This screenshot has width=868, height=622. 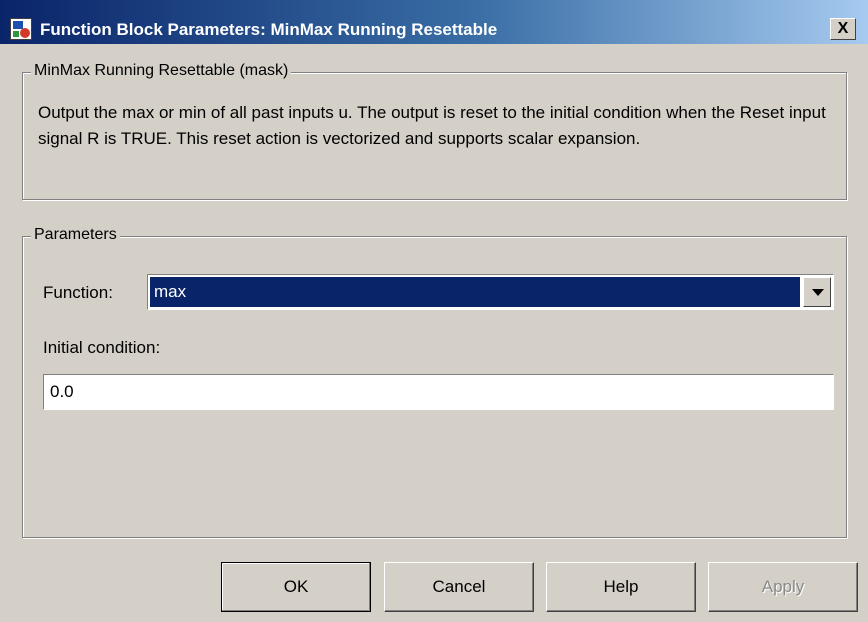 I want to click on close-icon: X, so click(x=843, y=29).